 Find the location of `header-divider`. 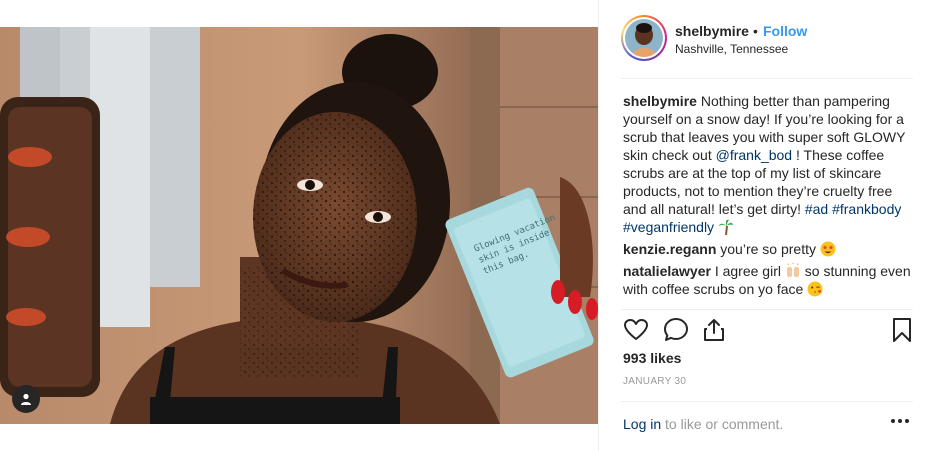

header-divider is located at coordinates (767, 78).